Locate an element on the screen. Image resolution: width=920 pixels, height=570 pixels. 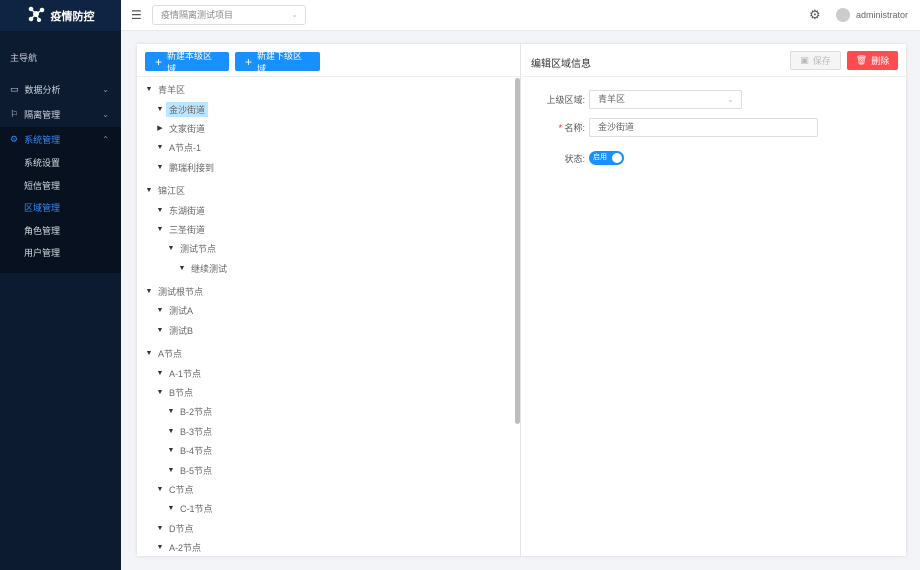
tree-node-label: B-3节点 is located at coordinates (196, 431).